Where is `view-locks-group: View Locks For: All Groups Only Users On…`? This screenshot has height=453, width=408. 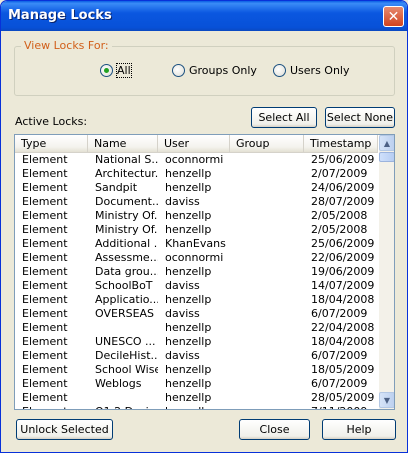
view-locks-group: View Locks For: All Groups Only Users On… is located at coordinates (204, 67).